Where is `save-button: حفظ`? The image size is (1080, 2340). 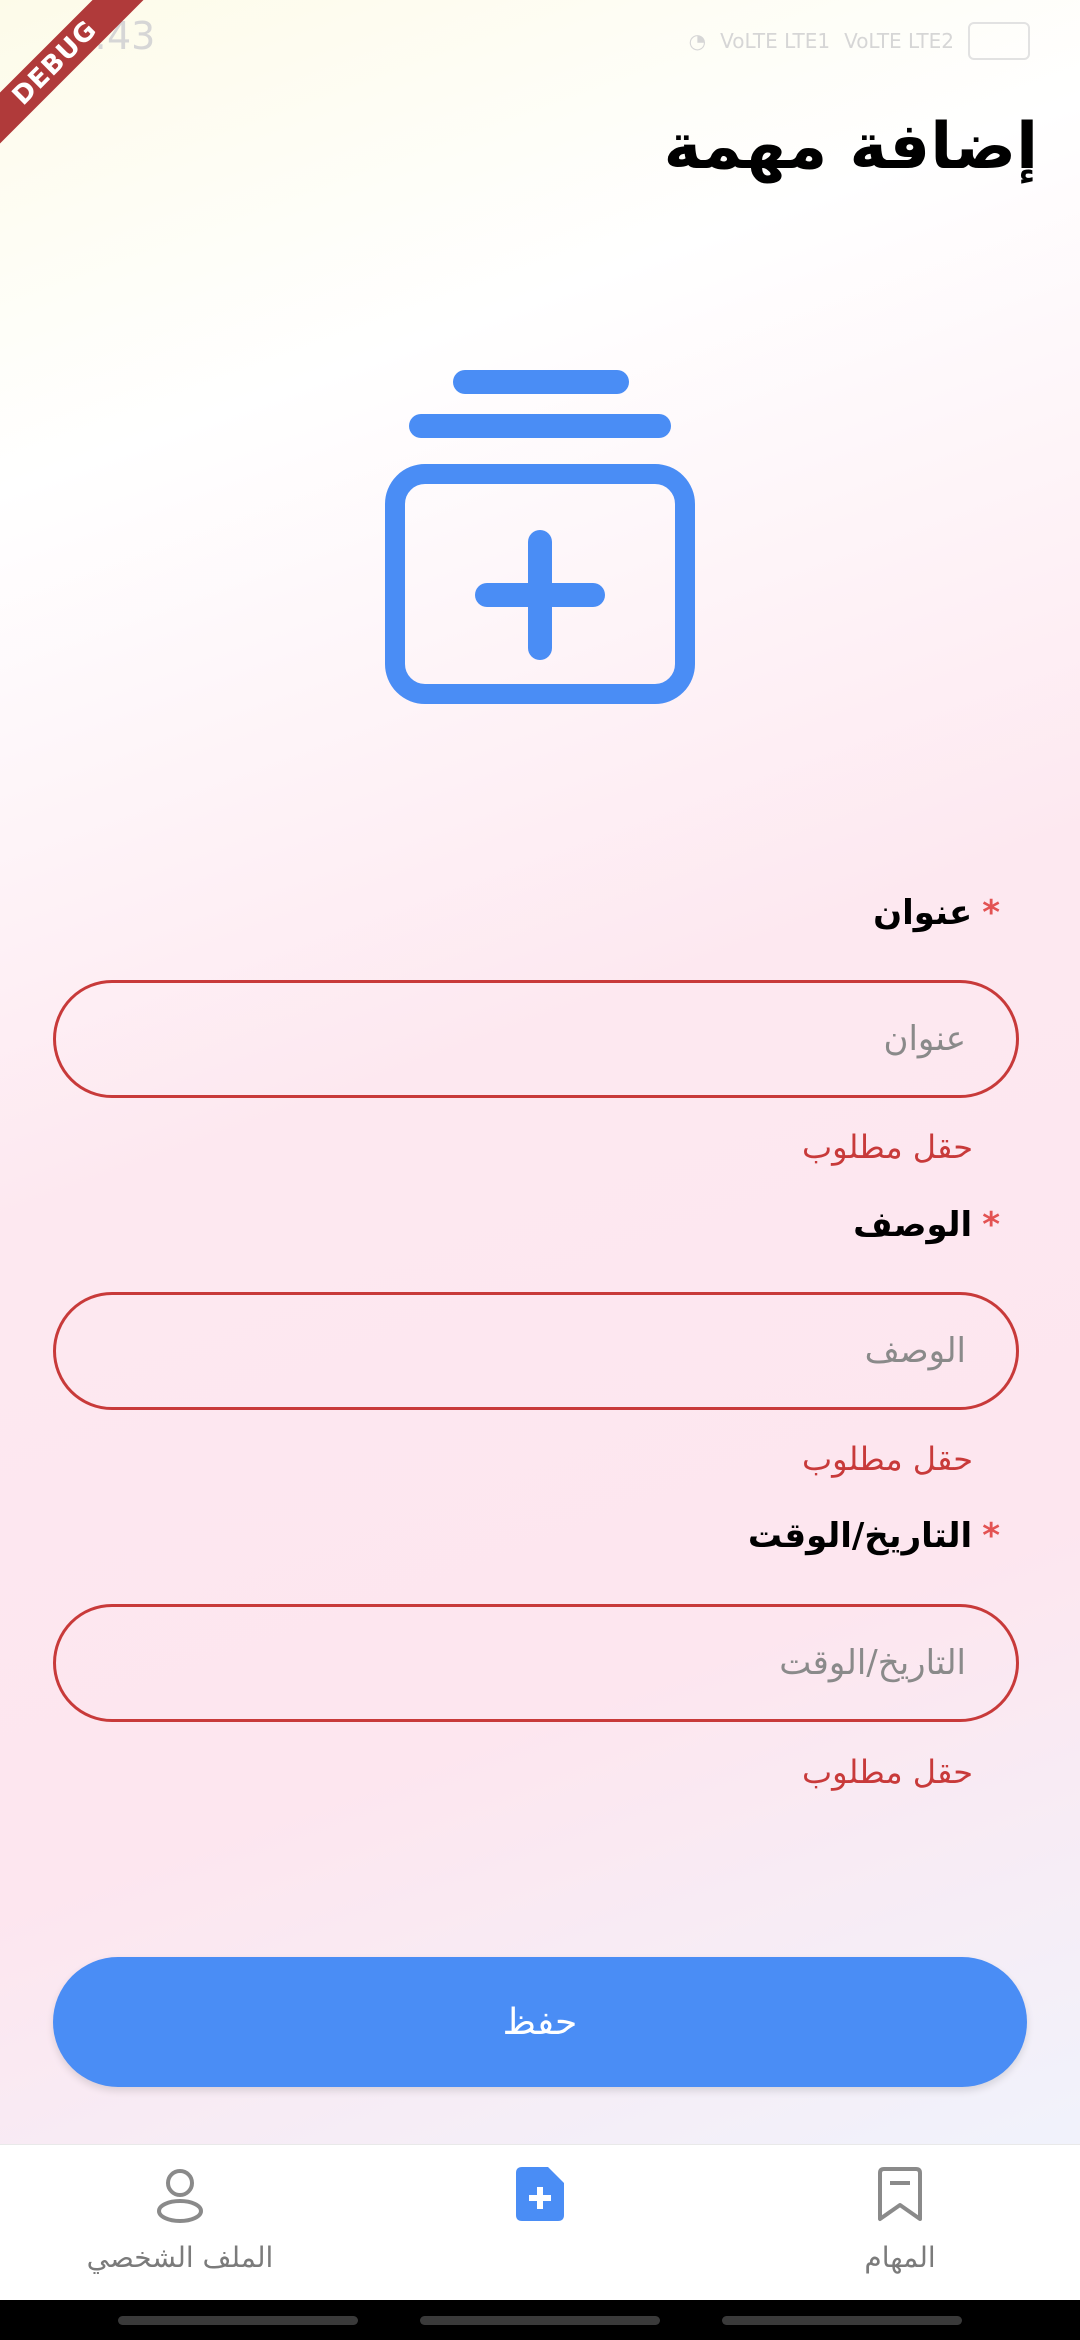
save-button: حفظ is located at coordinates (540, 2022).